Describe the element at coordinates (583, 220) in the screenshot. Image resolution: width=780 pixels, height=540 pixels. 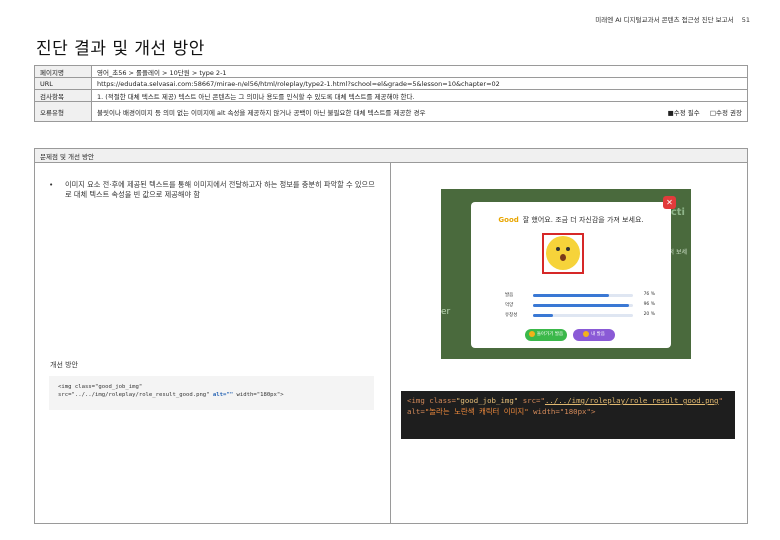
I see `modal-message: 잘 했어요. 조금 더 자신감을 가져 보세요.` at that location.